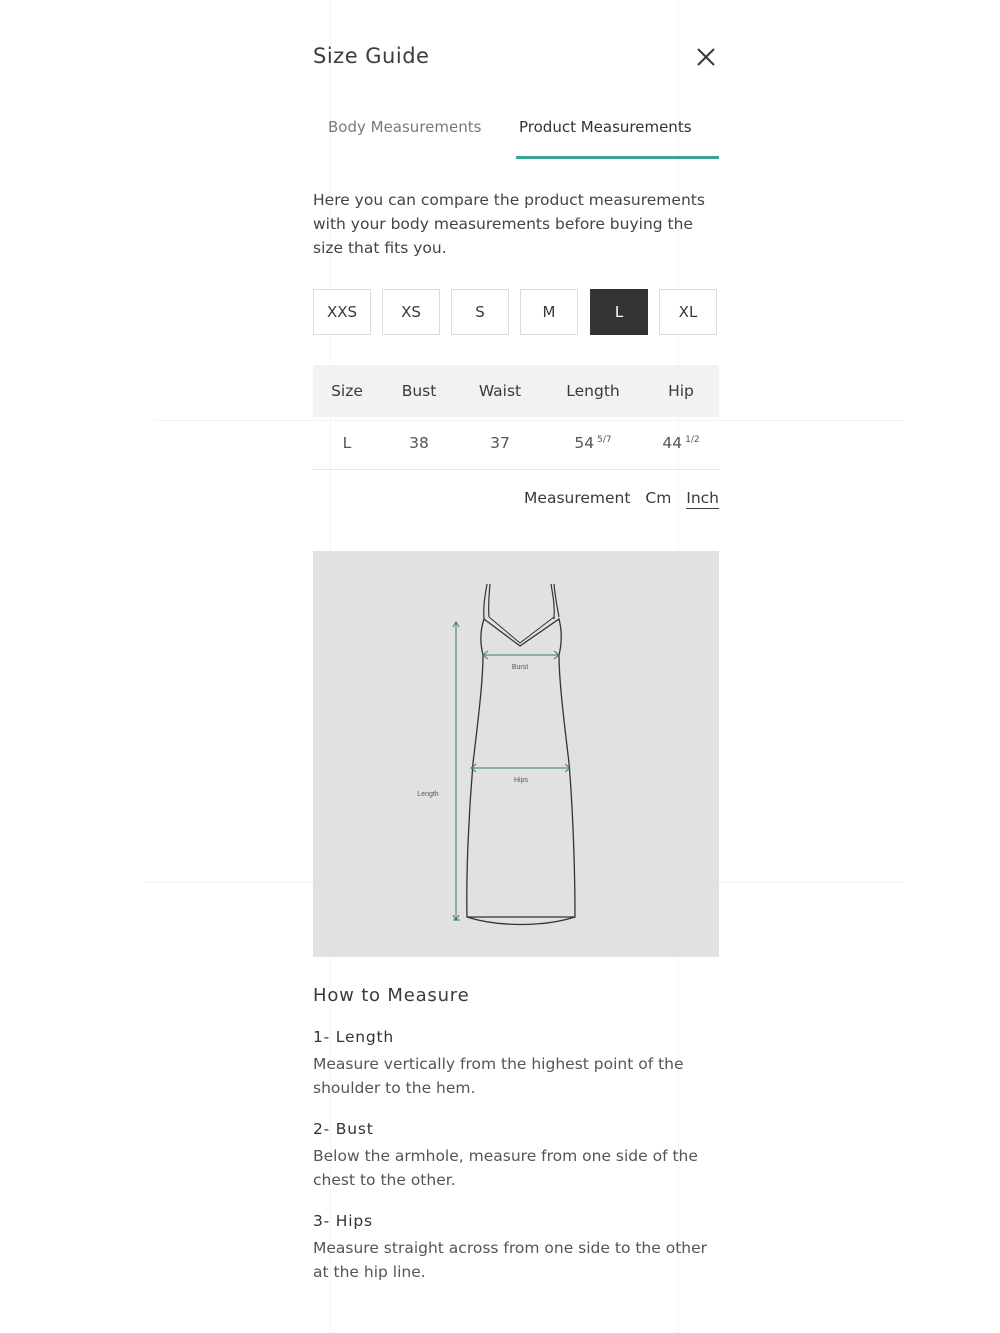  I want to click on header-size: Size, so click(347, 391).